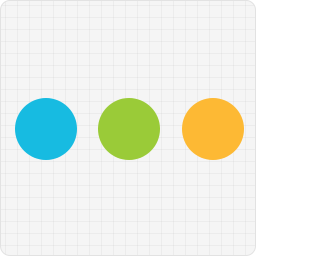 The width and height of the screenshot is (320, 256). What do you see at coordinates (46, 129) in the screenshot?
I see `blue-dot` at bounding box center [46, 129].